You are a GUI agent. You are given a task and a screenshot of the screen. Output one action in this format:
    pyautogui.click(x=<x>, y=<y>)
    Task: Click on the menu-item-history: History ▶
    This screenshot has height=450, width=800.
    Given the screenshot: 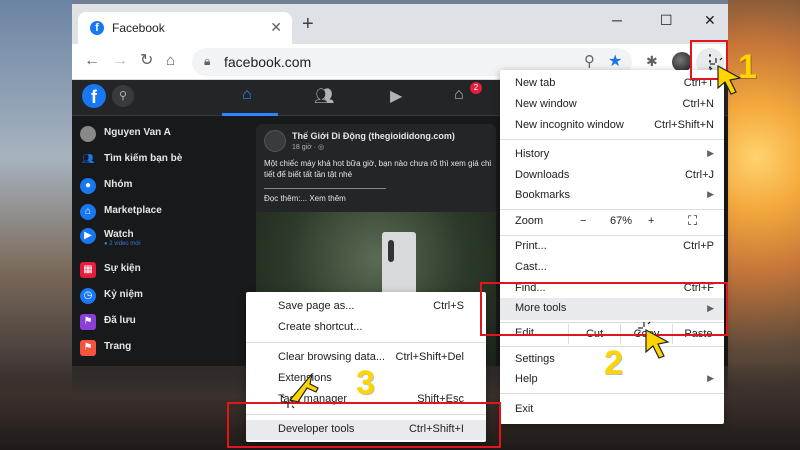 What is the action you would take?
    pyautogui.click(x=612, y=155)
    